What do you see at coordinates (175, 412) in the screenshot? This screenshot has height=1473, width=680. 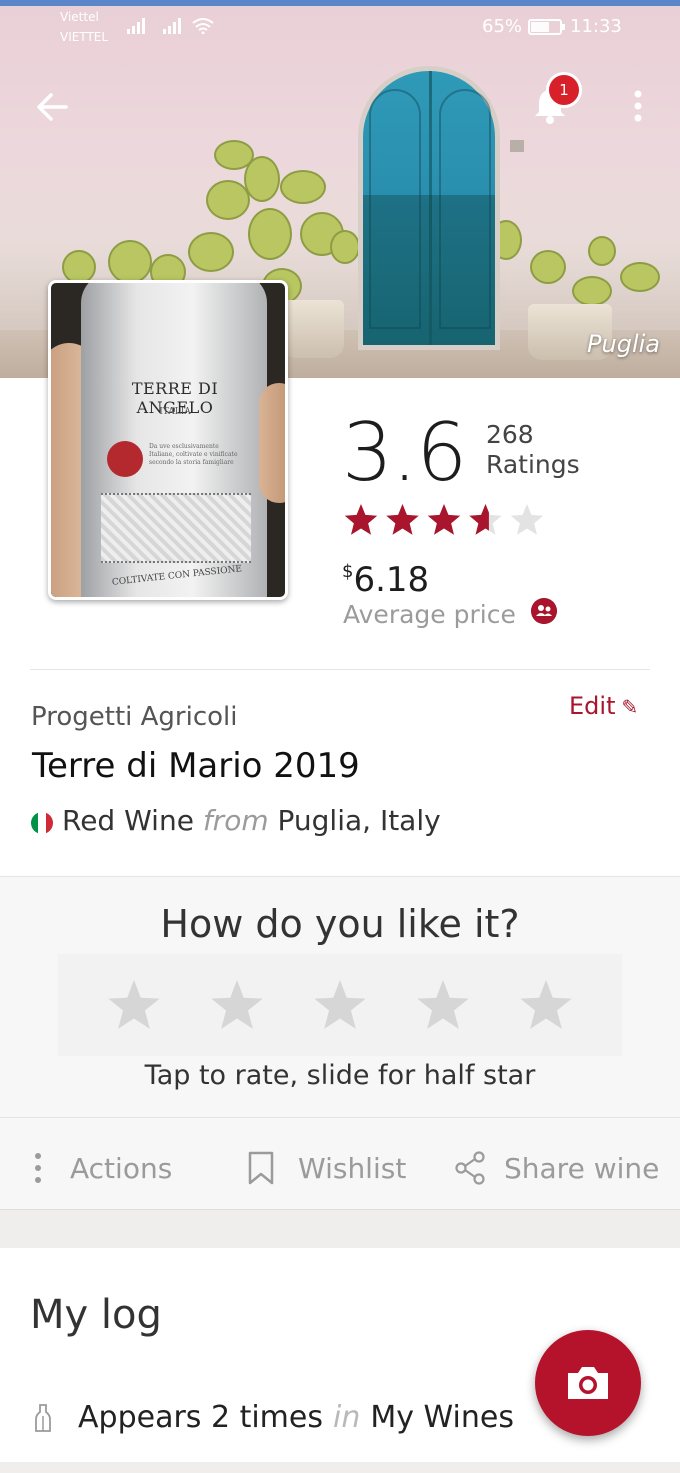 I see `bottle-label-country: ITALIA` at bounding box center [175, 412].